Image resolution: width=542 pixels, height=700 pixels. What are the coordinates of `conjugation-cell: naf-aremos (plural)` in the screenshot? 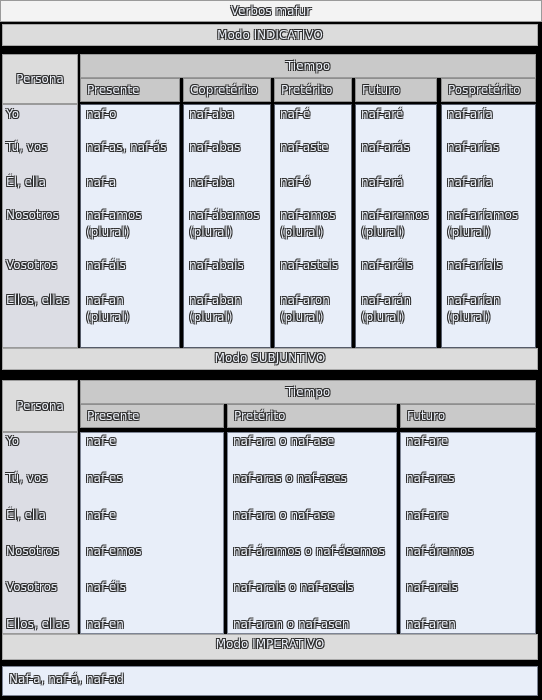 It's located at (395, 223).